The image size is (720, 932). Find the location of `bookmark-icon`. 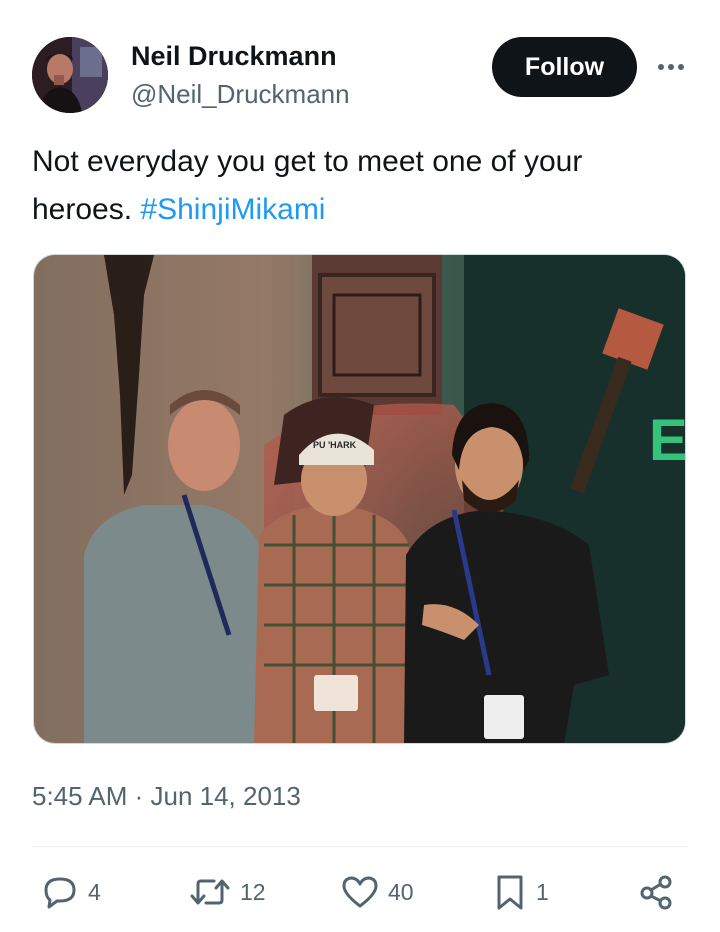

bookmark-icon is located at coordinates (510, 892).